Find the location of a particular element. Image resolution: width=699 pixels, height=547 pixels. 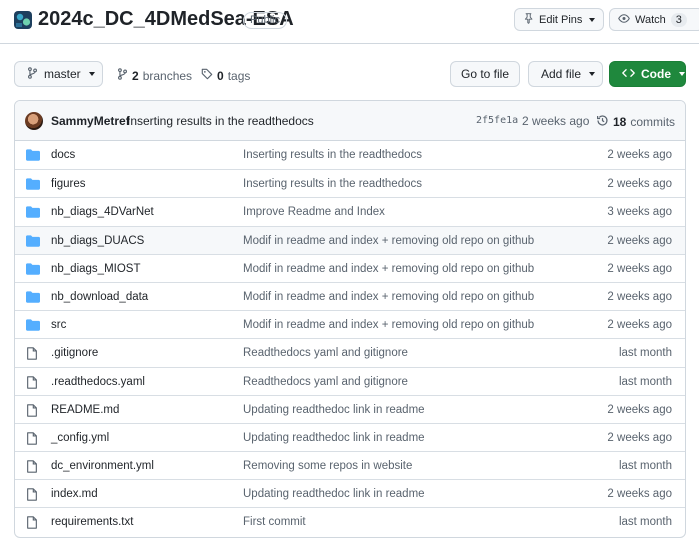

file-name-link: .gitignore is located at coordinates (74, 353).